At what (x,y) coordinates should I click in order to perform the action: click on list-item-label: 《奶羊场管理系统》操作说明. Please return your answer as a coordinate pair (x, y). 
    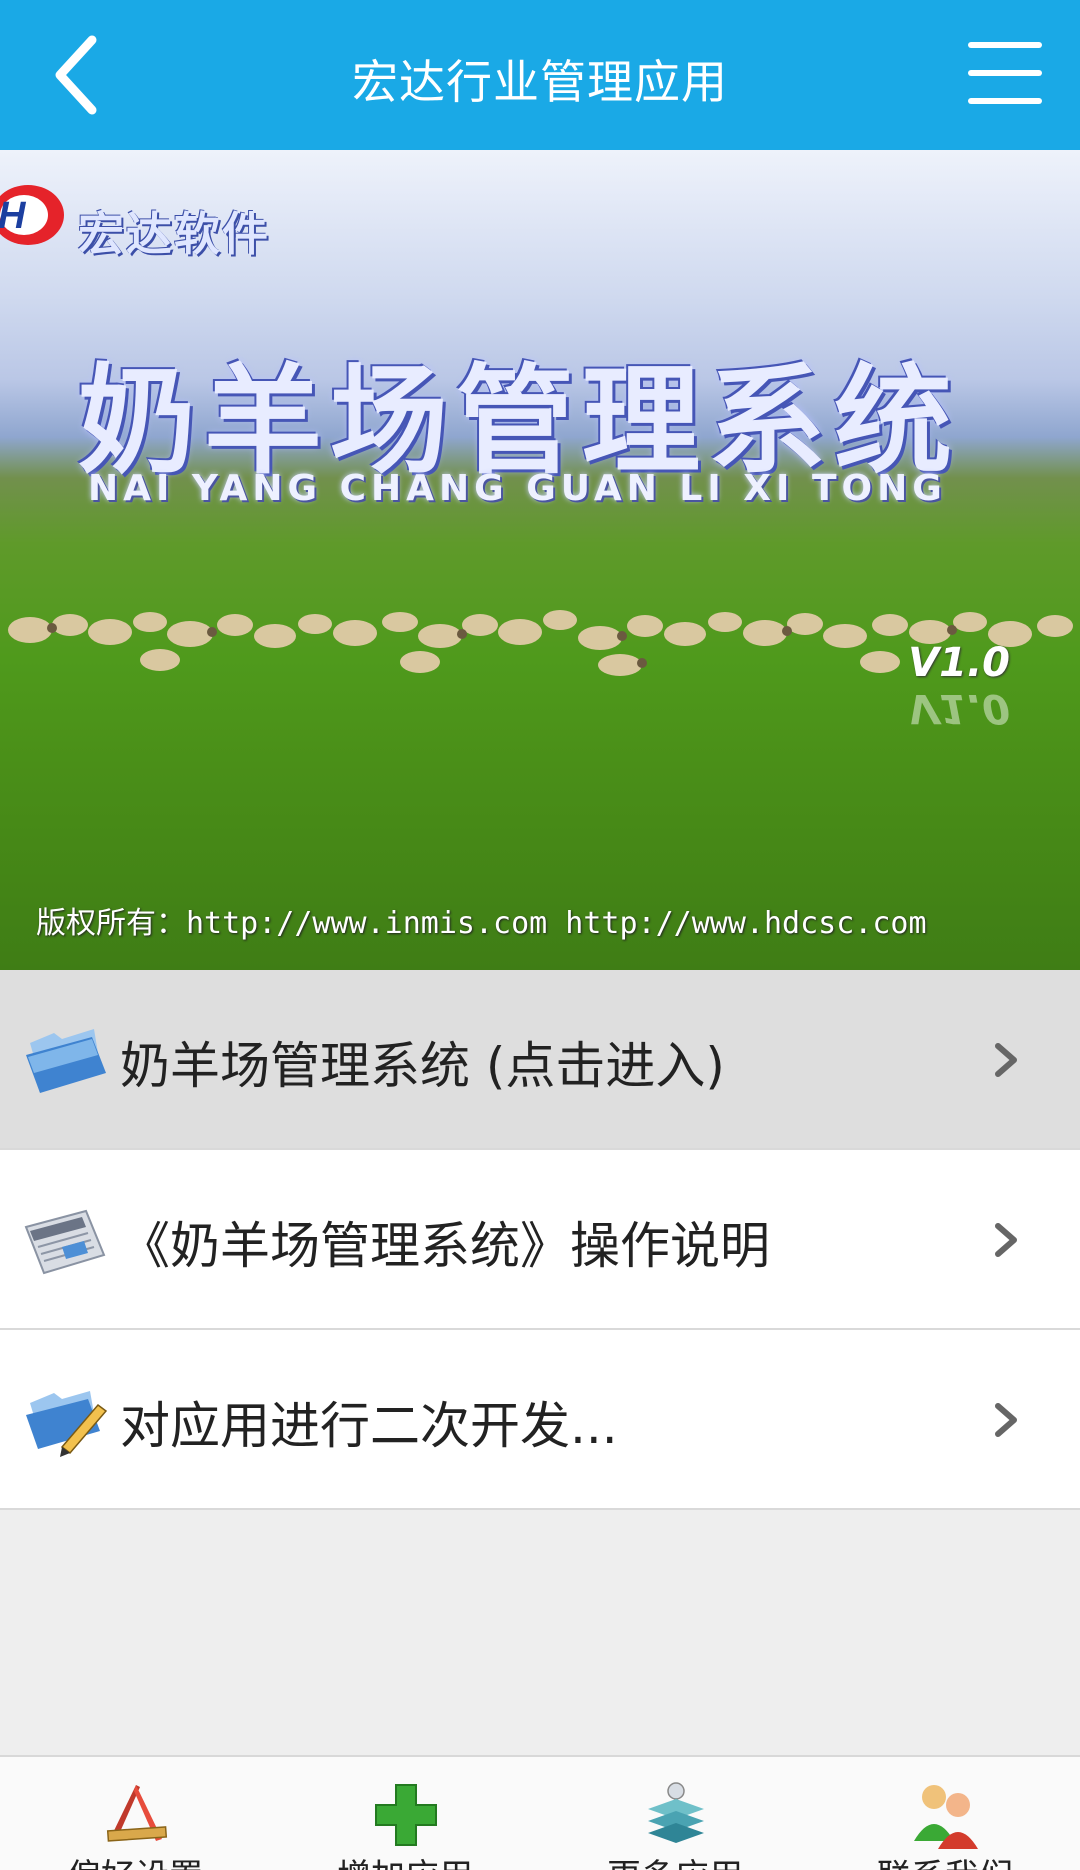
    Looking at the image, I should click on (445, 1246).